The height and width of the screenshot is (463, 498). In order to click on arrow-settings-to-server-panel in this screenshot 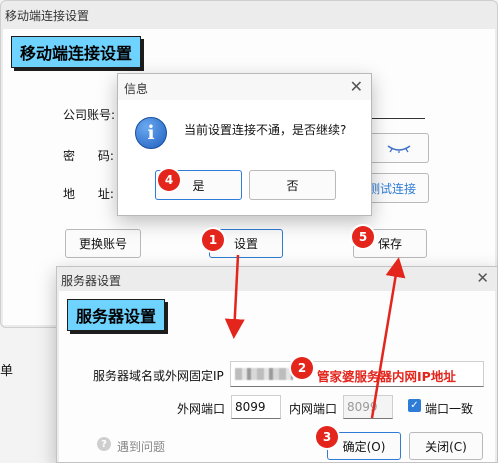, I will do `click(234, 296)`.